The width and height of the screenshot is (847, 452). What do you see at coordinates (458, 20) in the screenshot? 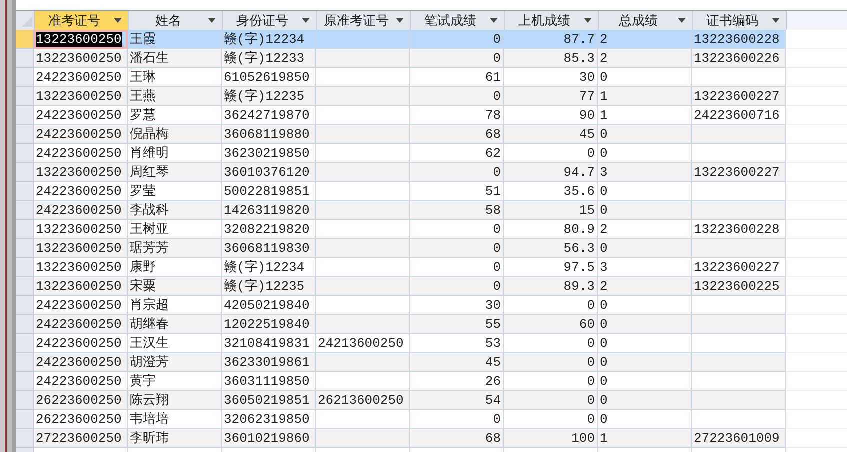
I see `column-header: 笔试成绩` at bounding box center [458, 20].